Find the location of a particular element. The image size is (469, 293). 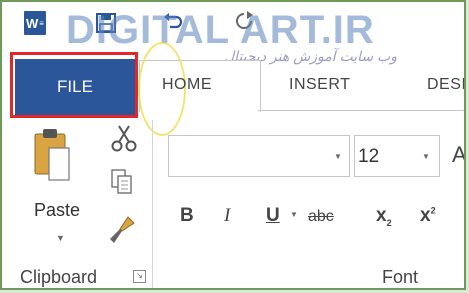

word-app-icon: W ≡ is located at coordinates (35, 23).